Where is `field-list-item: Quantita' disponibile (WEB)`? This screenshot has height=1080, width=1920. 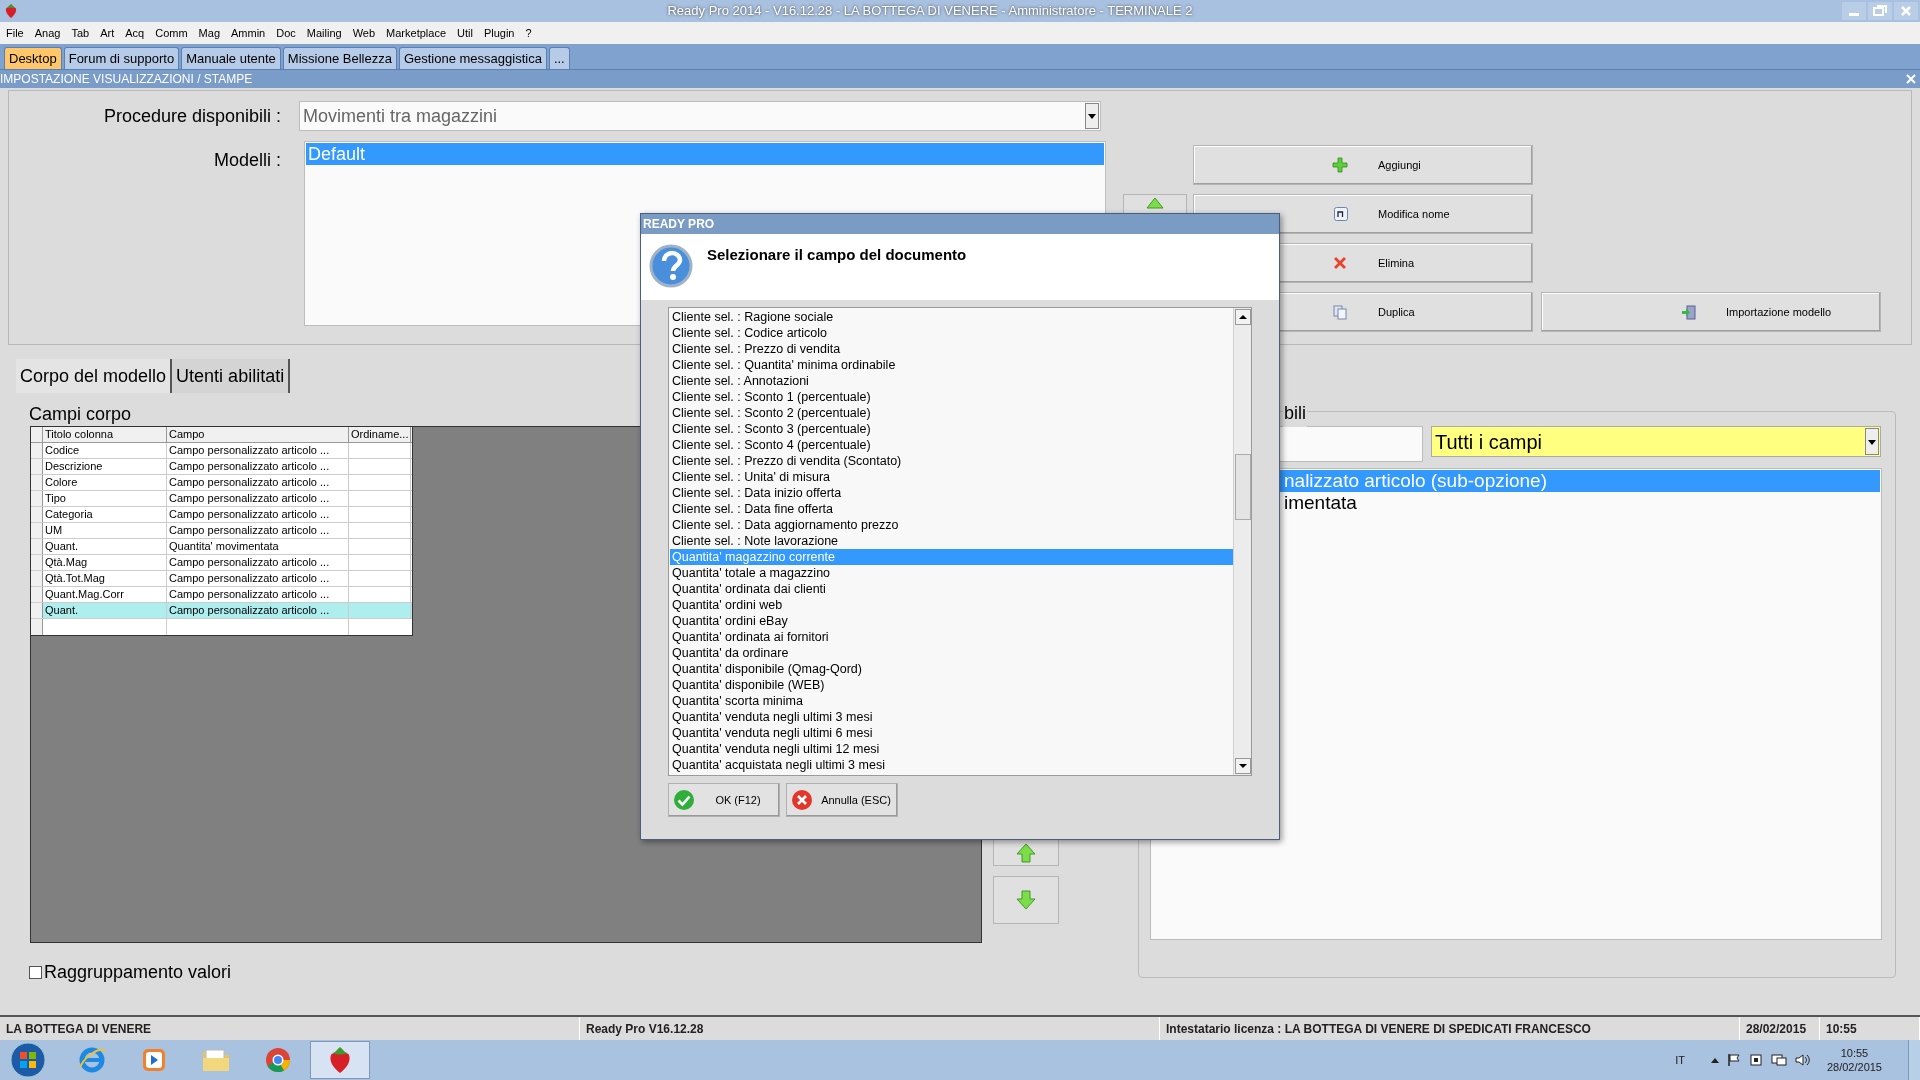 field-list-item: Quantita' disponibile (WEB) is located at coordinates (951, 685).